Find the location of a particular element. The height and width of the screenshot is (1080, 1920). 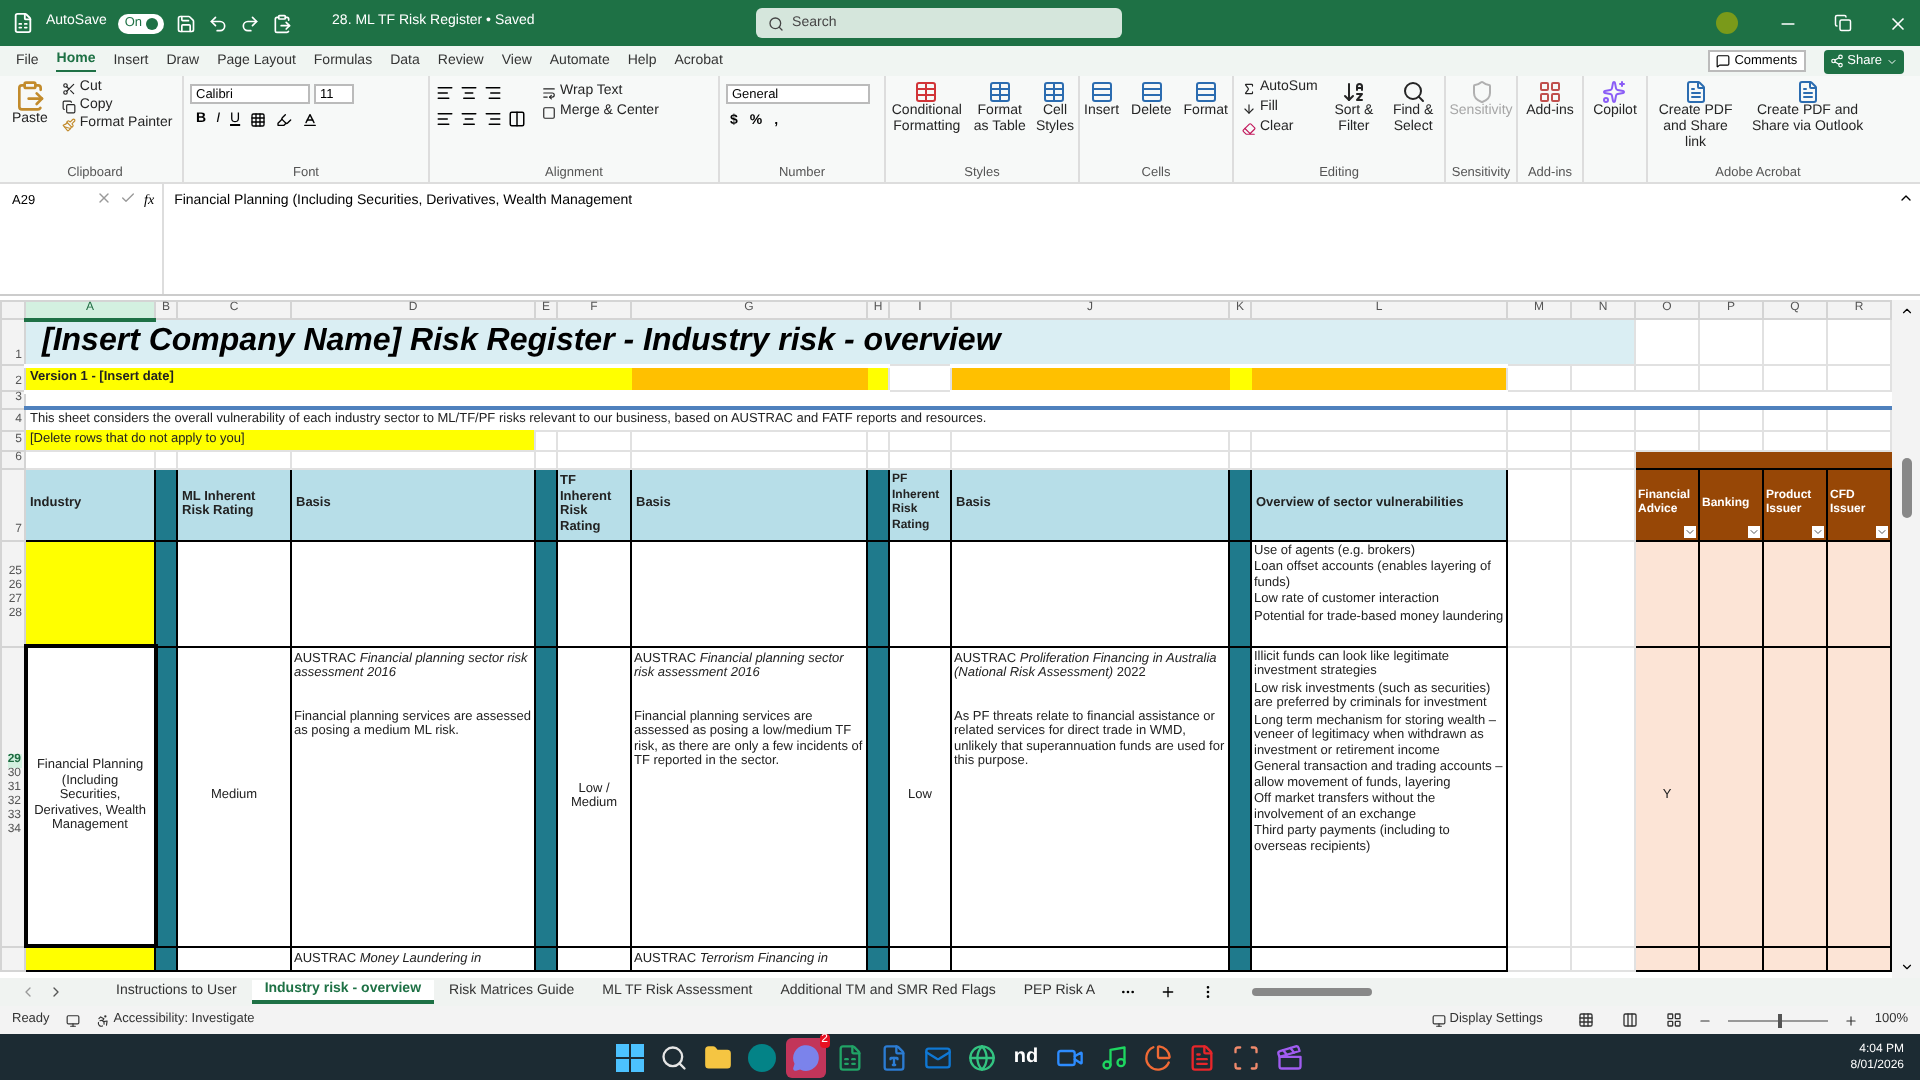

share-icon is located at coordinates (1836, 61).